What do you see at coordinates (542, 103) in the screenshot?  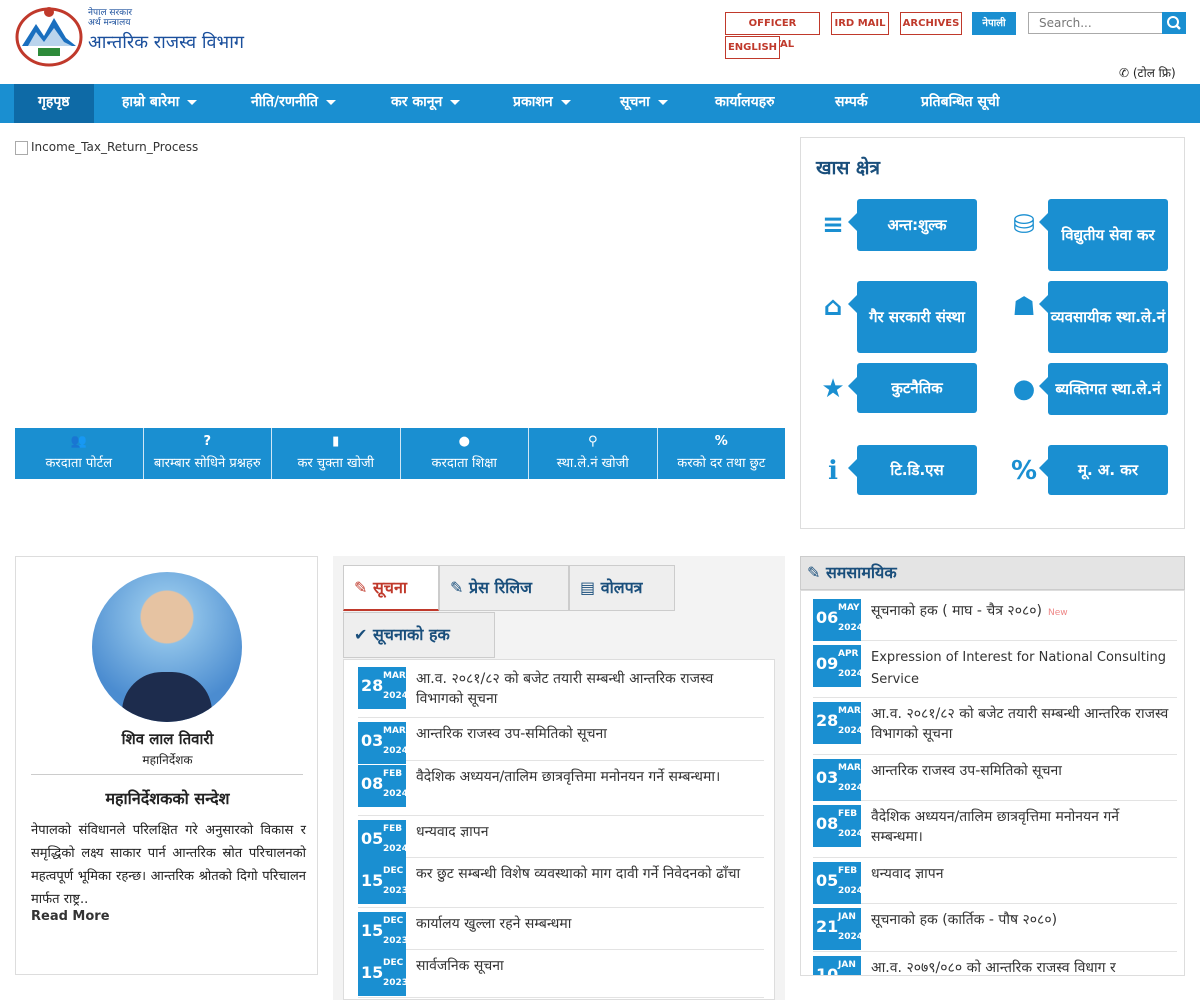 I see `nav-publication: प्रकाशन` at bounding box center [542, 103].